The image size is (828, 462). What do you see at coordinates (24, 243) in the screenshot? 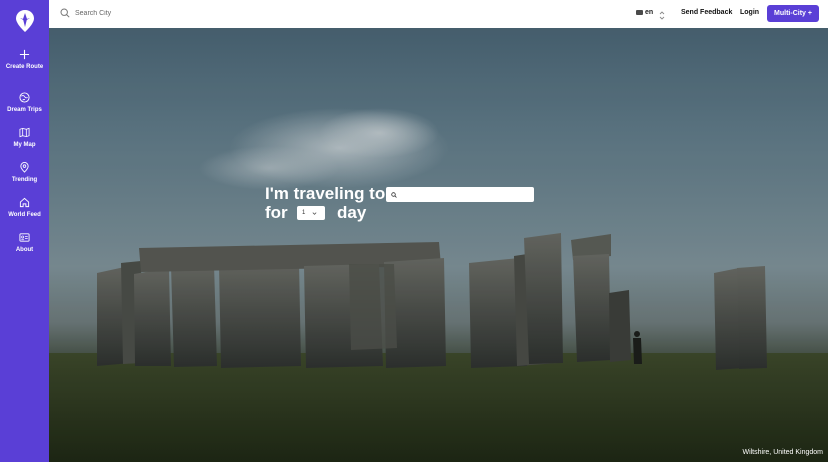
I see `sidebar-item-about: About` at bounding box center [24, 243].